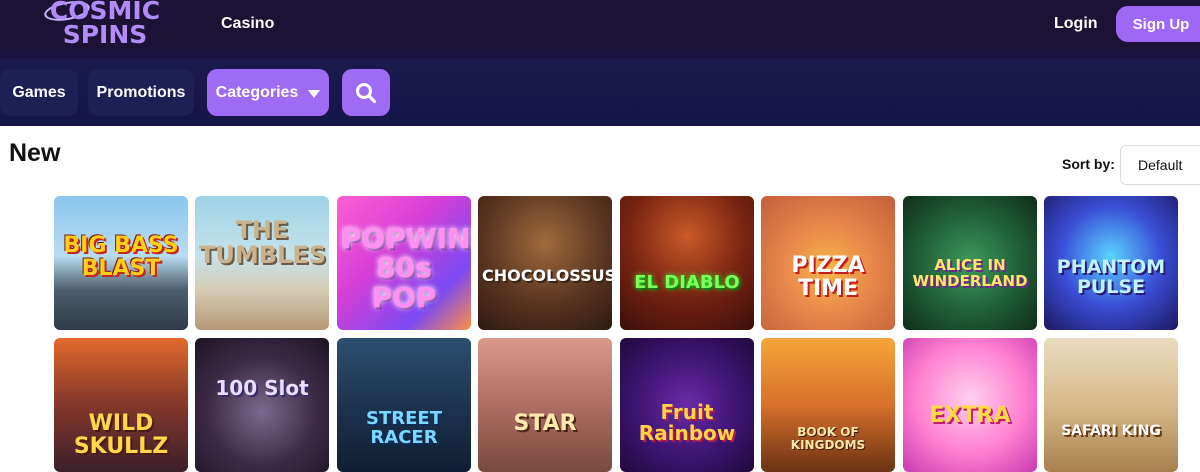 The image size is (1200, 472). I want to click on game-title: STAR, so click(545, 423).